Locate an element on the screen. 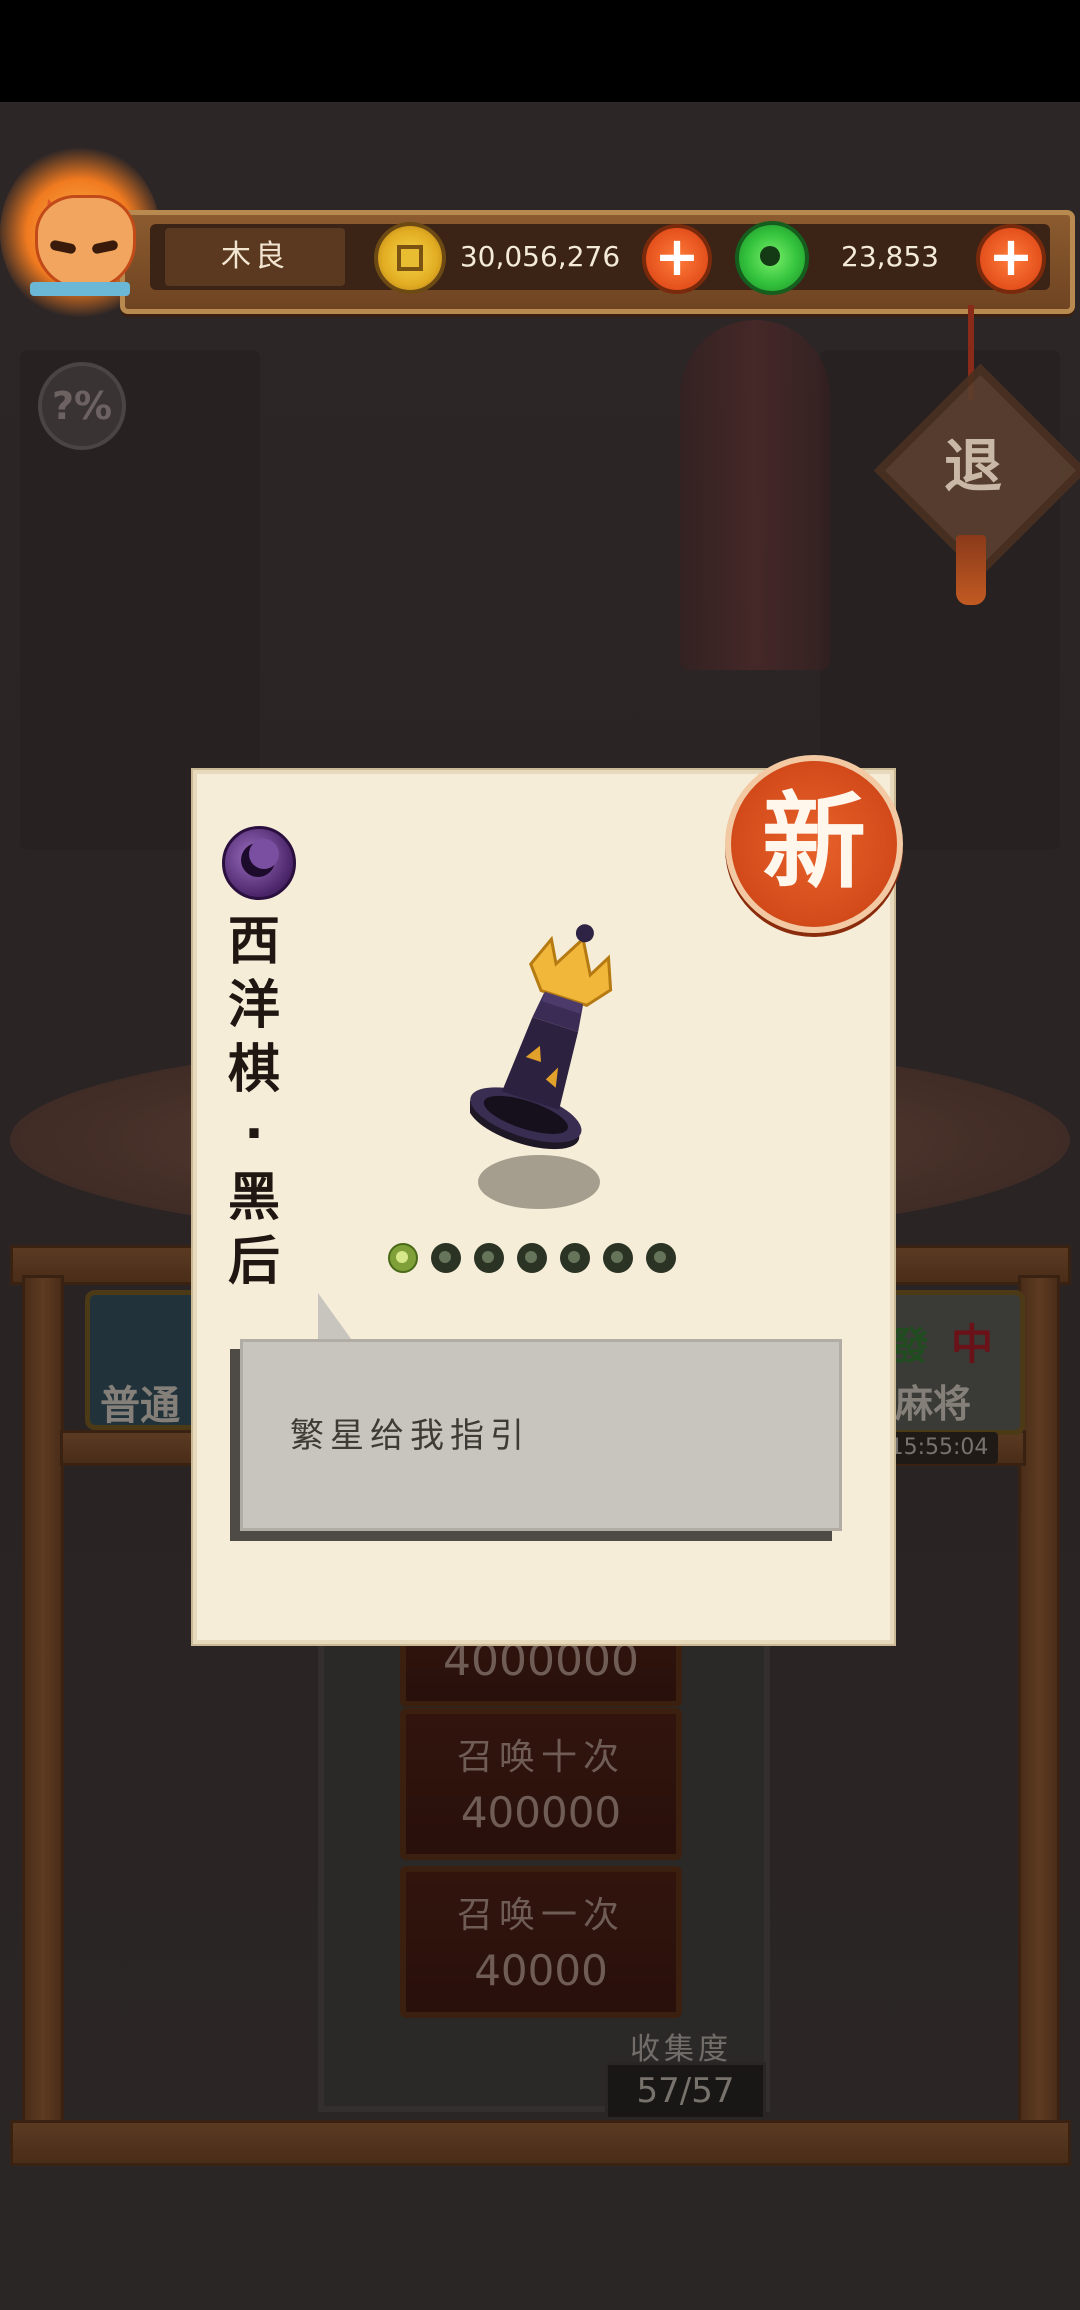 The width and height of the screenshot is (1080, 2310). fox-eye-left is located at coordinates (63, 247).